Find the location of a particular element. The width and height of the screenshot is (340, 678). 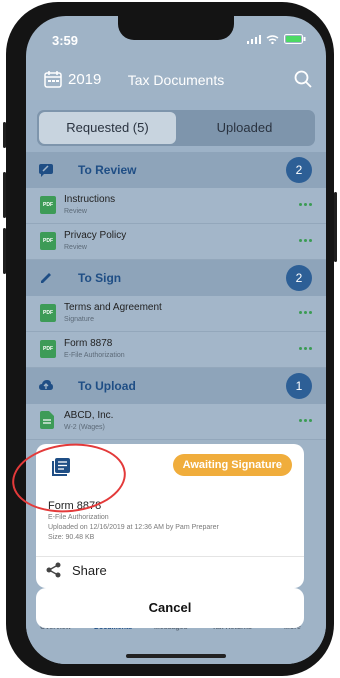

section-to-review: To Review 2 is located at coordinates (176, 170).